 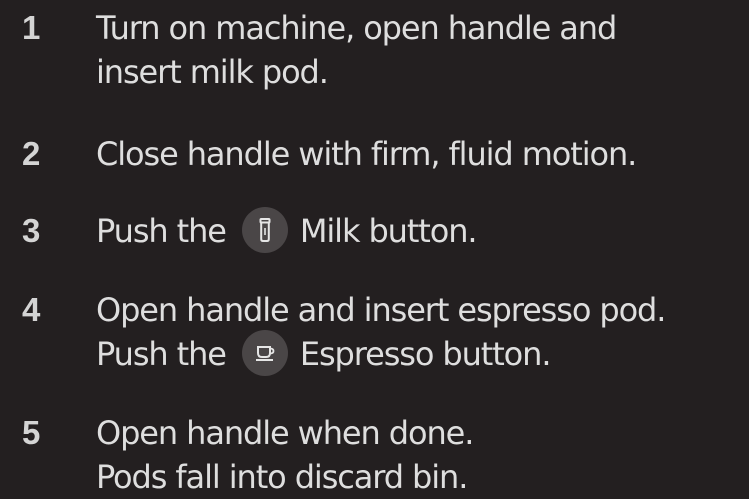 I want to click on espresso-cup-icon, so click(x=264, y=353).